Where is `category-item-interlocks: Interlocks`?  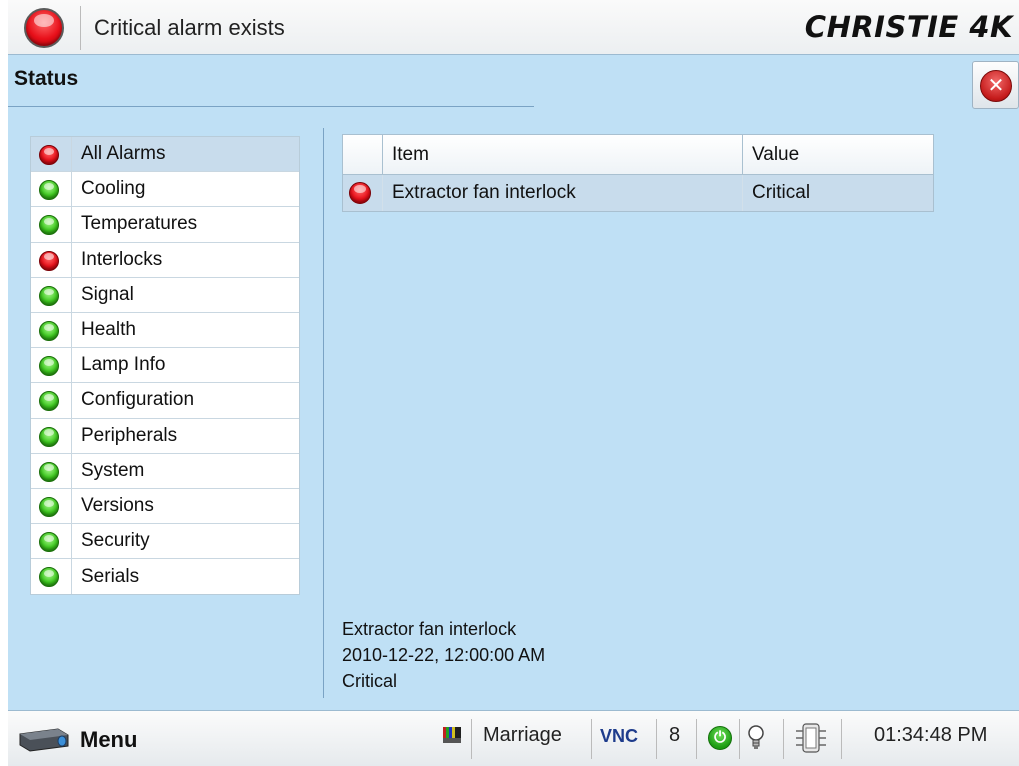
category-item-interlocks: Interlocks is located at coordinates (165, 260).